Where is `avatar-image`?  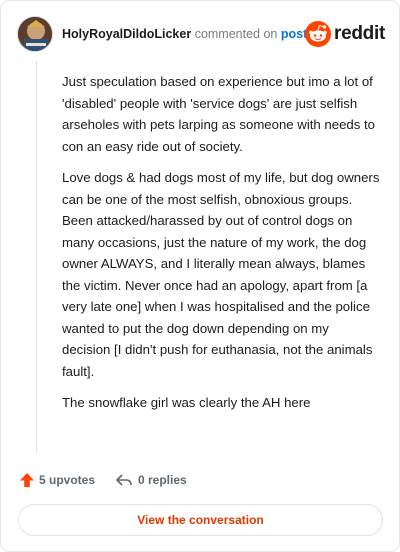
avatar-image is located at coordinates (35, 34).